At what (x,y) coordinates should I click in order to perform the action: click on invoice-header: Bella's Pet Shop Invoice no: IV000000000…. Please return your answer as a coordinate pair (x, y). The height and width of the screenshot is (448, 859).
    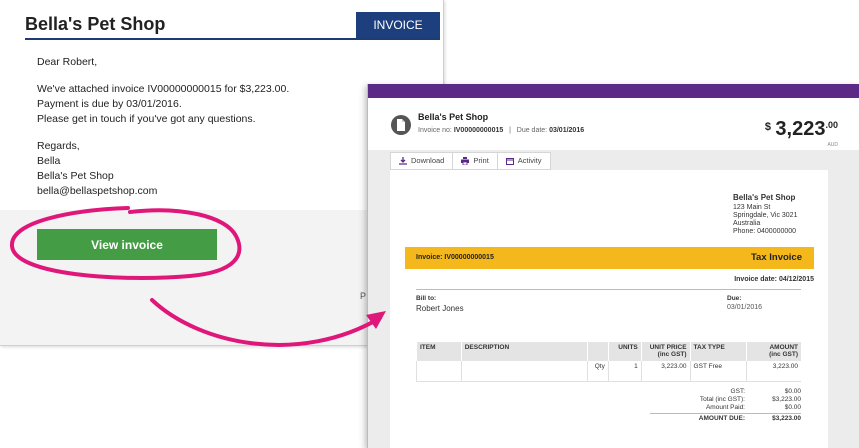
    Looking at the image, I should click on (613, 124).